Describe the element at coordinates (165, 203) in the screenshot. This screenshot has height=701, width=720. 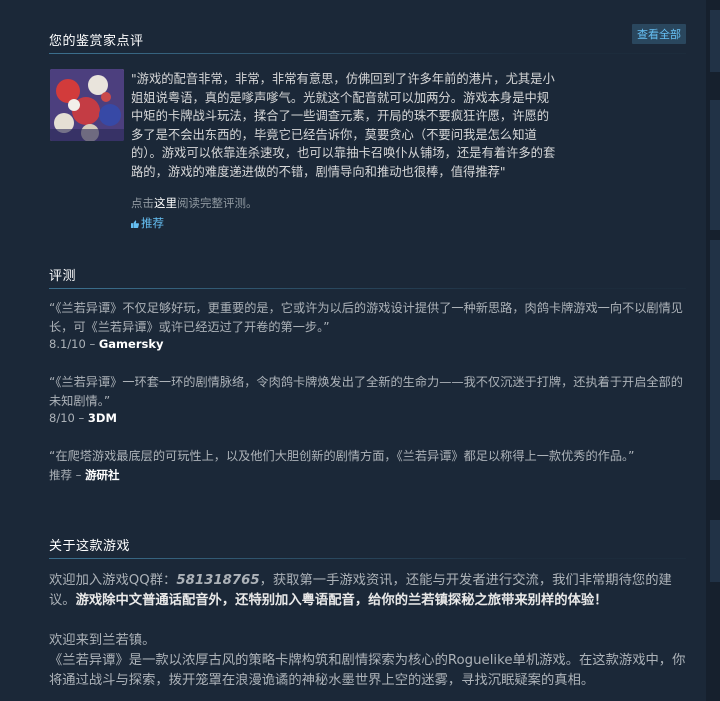
I see `read-more-link: 这里` at that location.